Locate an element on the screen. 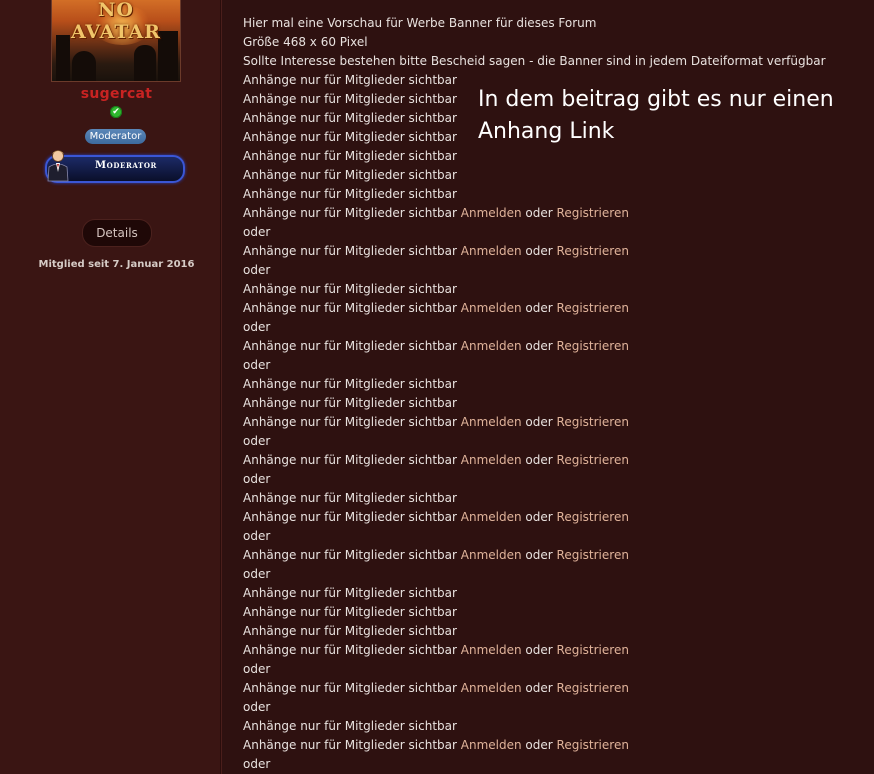  member-since: Mitglied seit 7. Januar 2016 is located at coordinates (116, 264).